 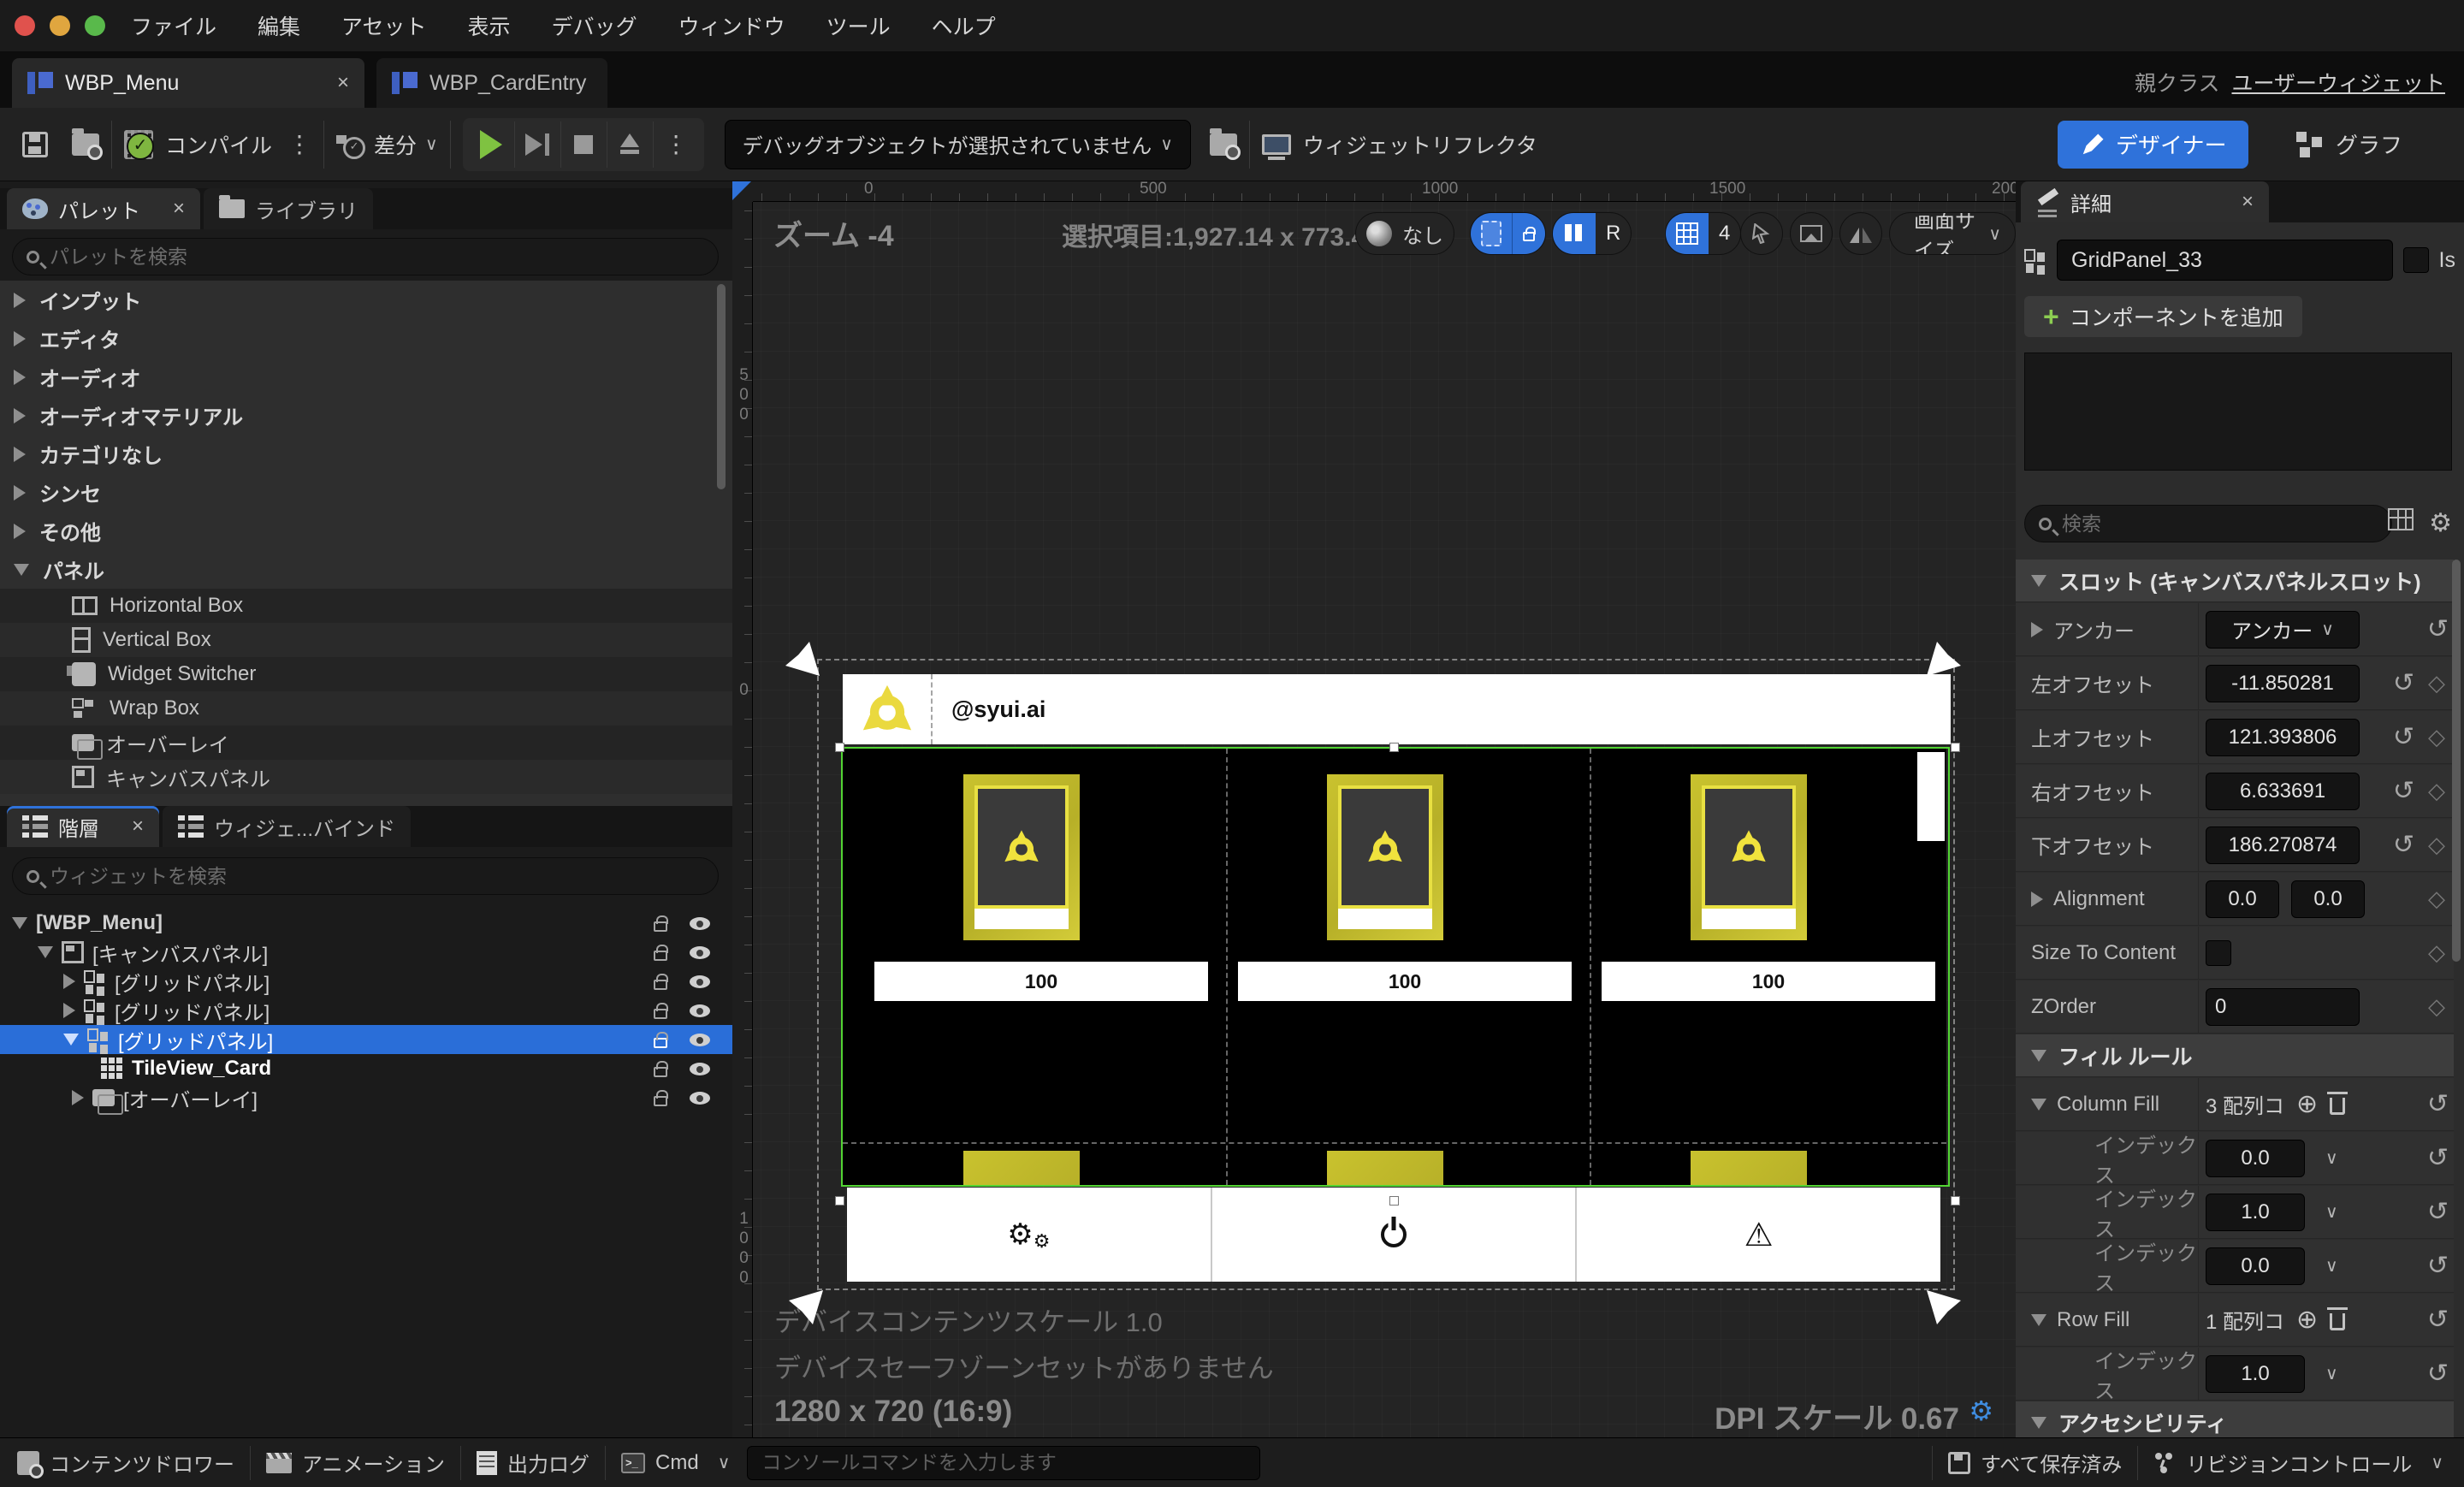 What do you see at coordinates (731, 25) in the screenshot?
I see `menu-window: ウィンドウ` at bounding box center [731, 25].